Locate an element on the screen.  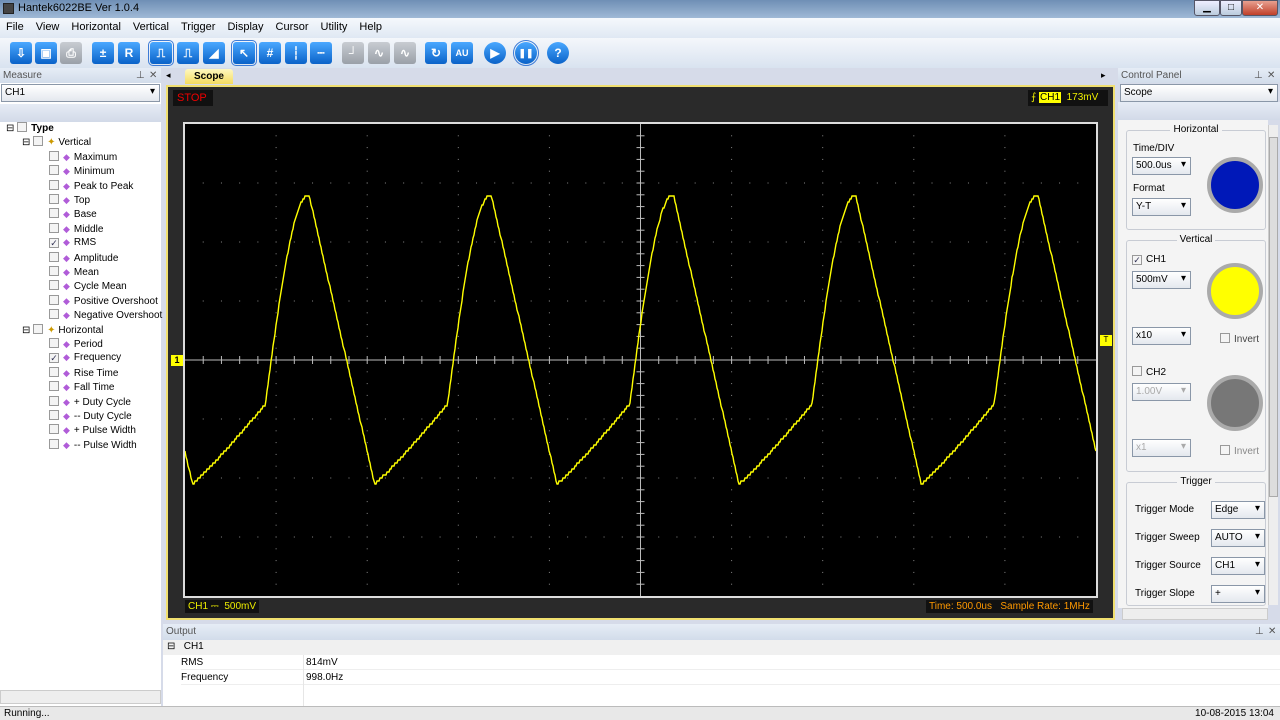
ch1-probe-select: x10 is located at coordinates (1161, 336).